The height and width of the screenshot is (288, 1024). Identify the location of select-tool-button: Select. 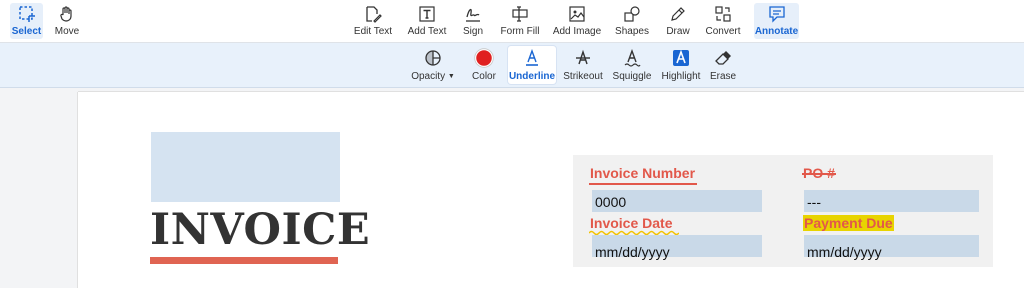
(26, 21).